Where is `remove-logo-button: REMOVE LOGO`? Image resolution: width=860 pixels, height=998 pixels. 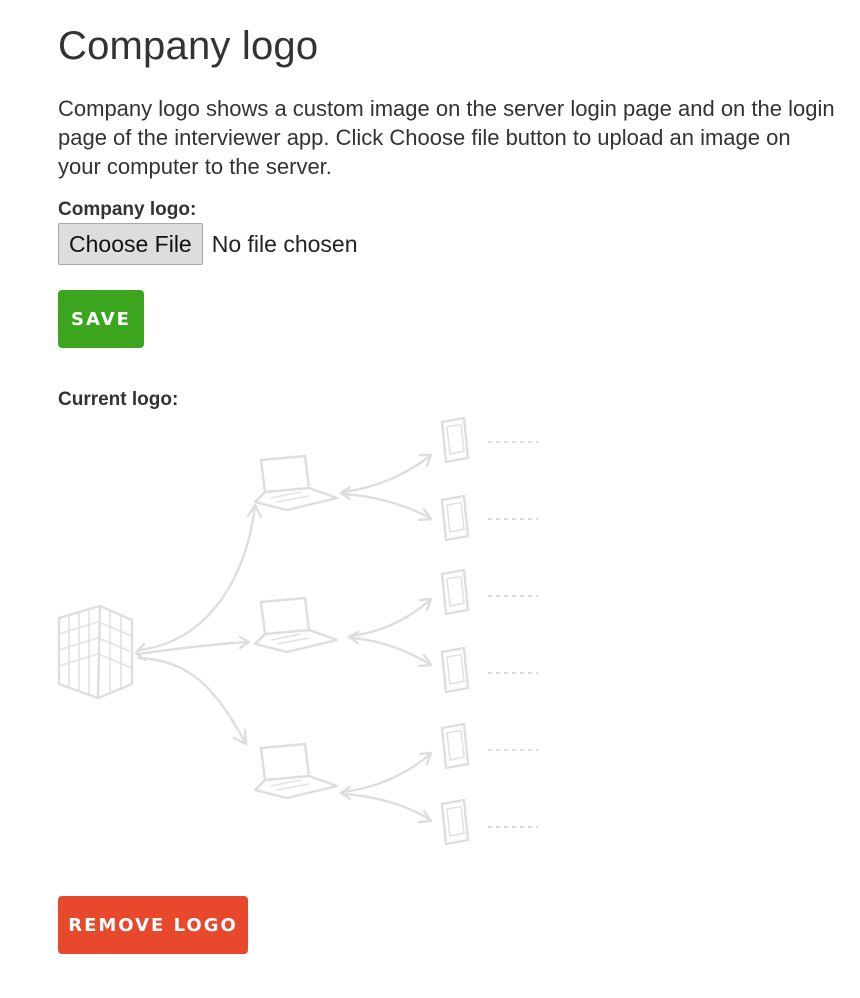
remove-logo-button: REMOVE LOGO is located at coordinates (153, 925).